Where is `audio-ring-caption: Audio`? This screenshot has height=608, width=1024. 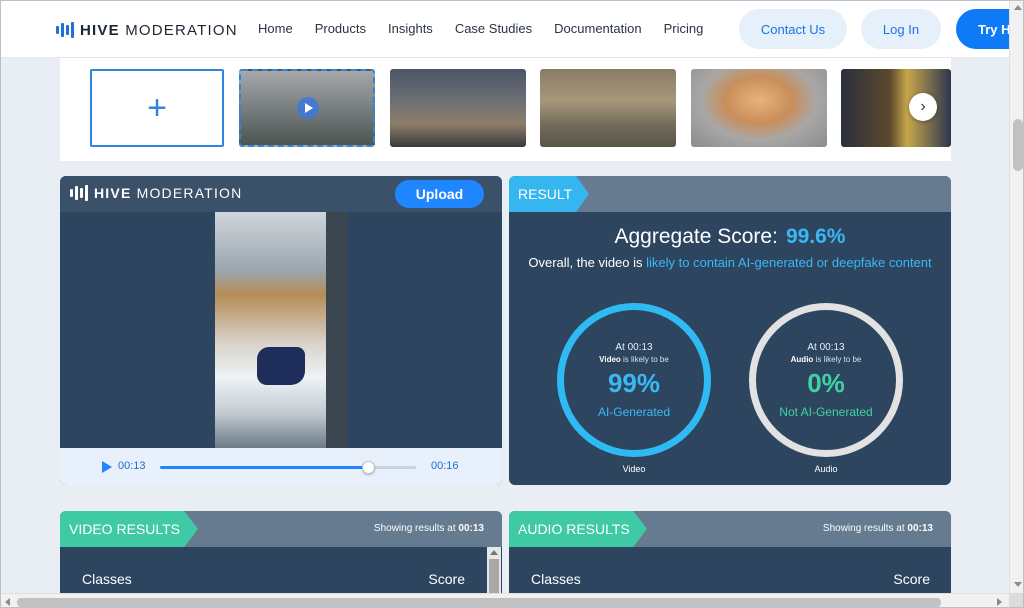 audio-ring-caption: Audio is located at coordinates (826, 469).